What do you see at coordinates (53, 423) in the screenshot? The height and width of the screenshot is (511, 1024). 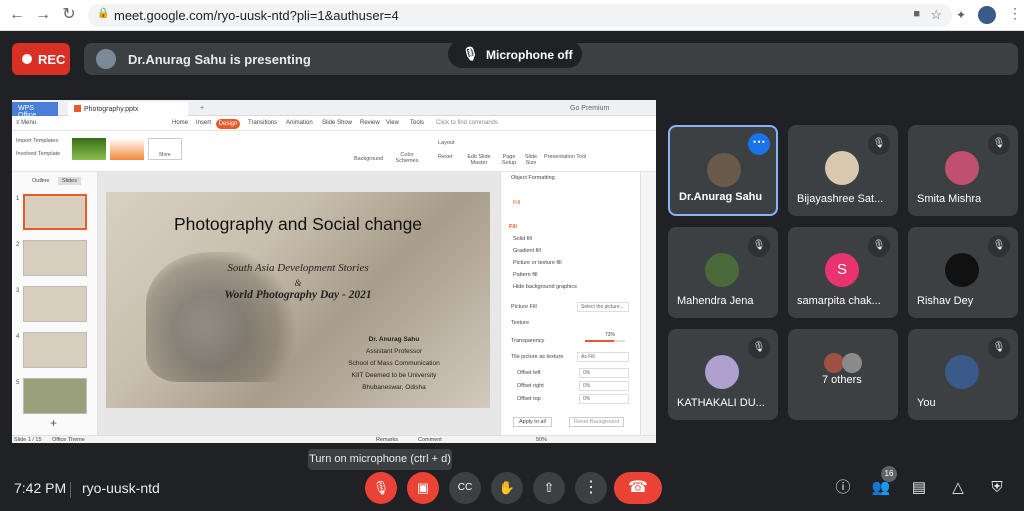 I see `add-slide-icon: +` at bounding box center [53, 423].